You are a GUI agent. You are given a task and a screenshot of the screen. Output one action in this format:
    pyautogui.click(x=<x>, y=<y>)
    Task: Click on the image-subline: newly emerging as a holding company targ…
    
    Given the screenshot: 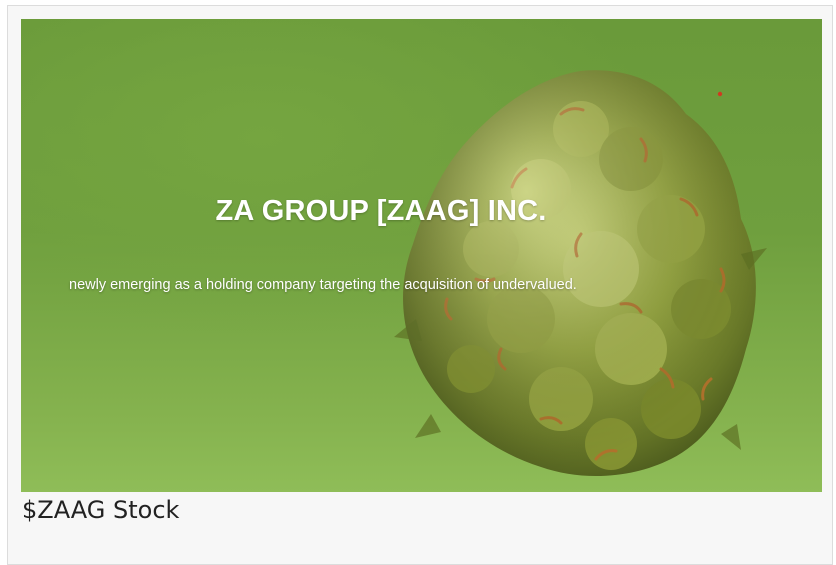 What is the action you would take?
    pyautogui.click(x=323, y=285)
    